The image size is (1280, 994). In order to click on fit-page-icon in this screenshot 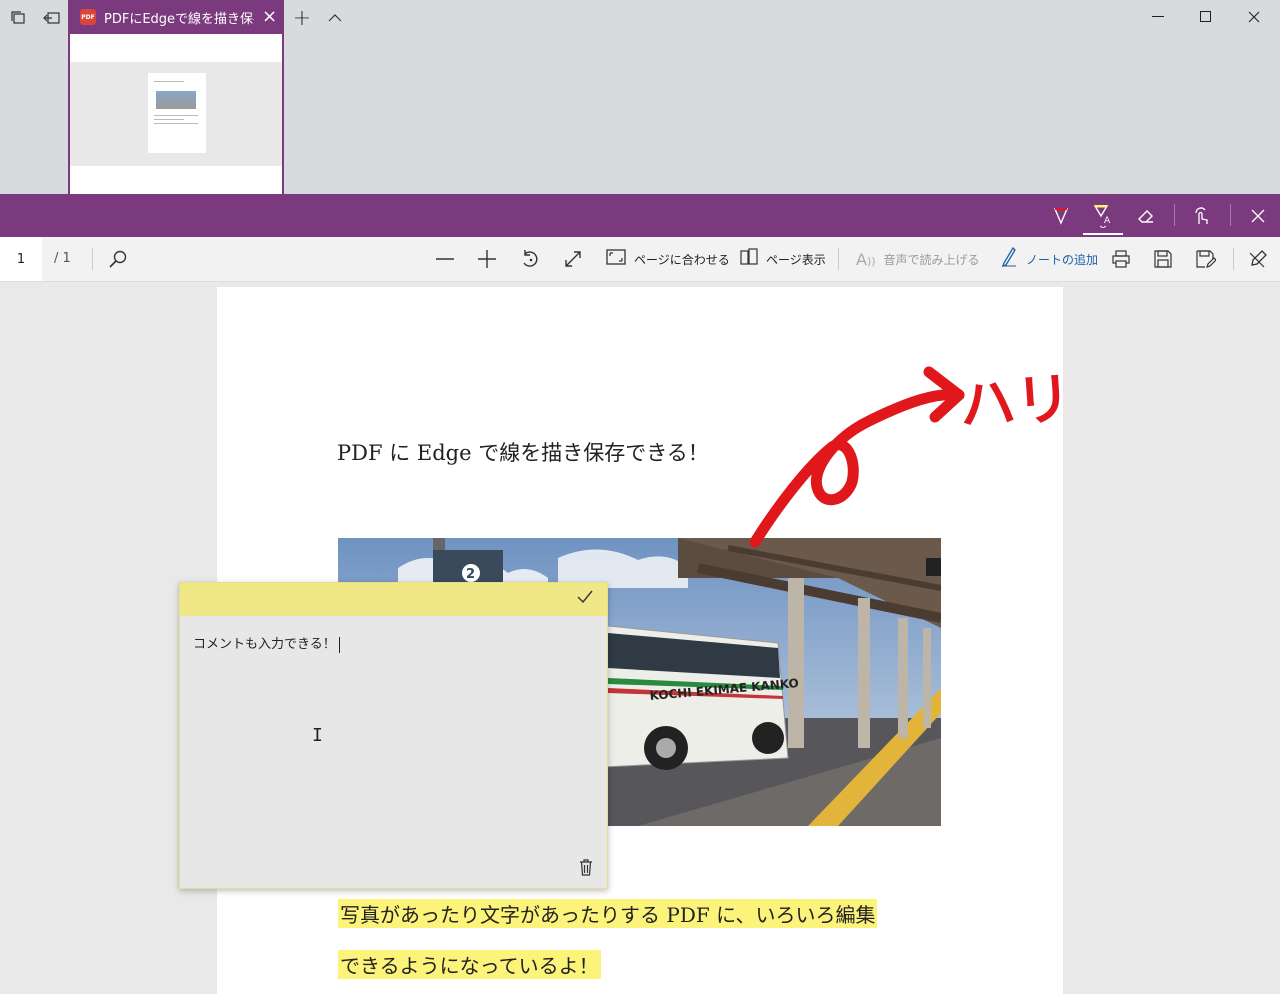, I will do `click(616, 259)`.